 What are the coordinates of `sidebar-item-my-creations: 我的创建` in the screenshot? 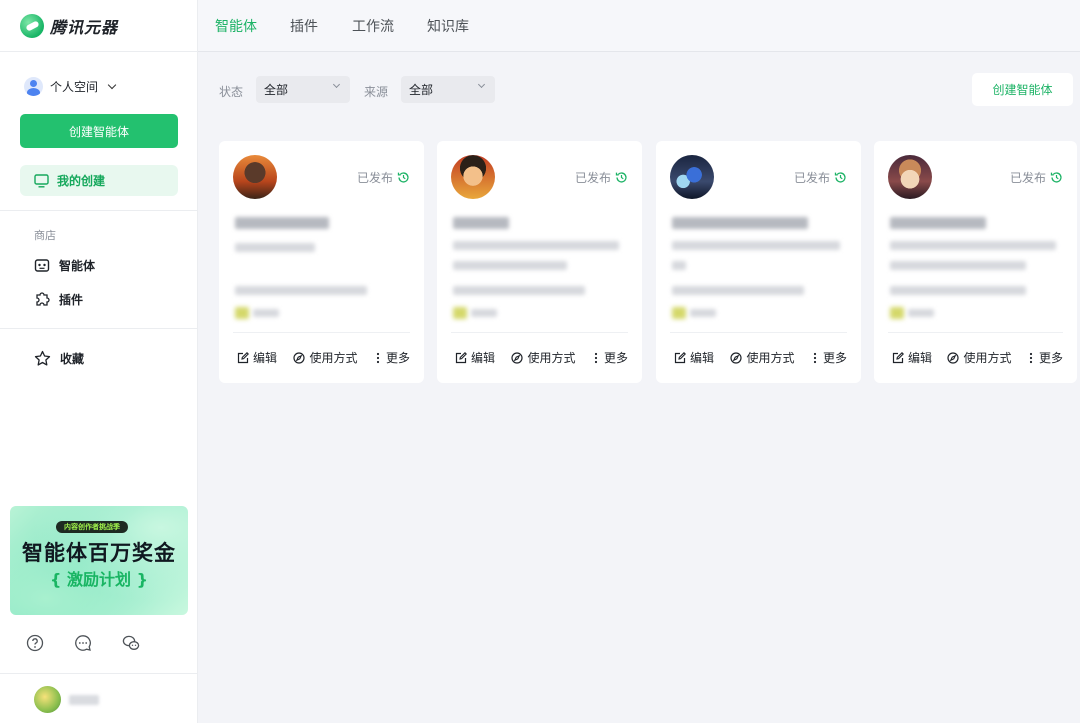 It's located at (99, 180).